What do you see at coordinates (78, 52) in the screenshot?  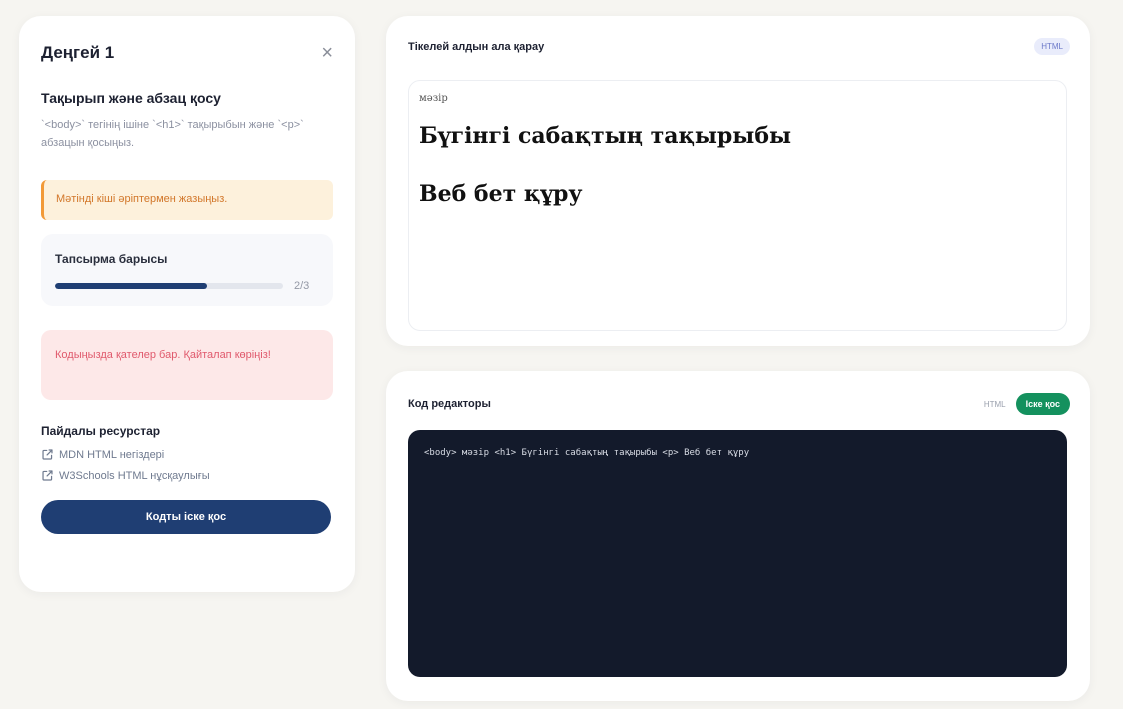 I see `level-title: Деңгей 1` at bounding box center [78, 52].